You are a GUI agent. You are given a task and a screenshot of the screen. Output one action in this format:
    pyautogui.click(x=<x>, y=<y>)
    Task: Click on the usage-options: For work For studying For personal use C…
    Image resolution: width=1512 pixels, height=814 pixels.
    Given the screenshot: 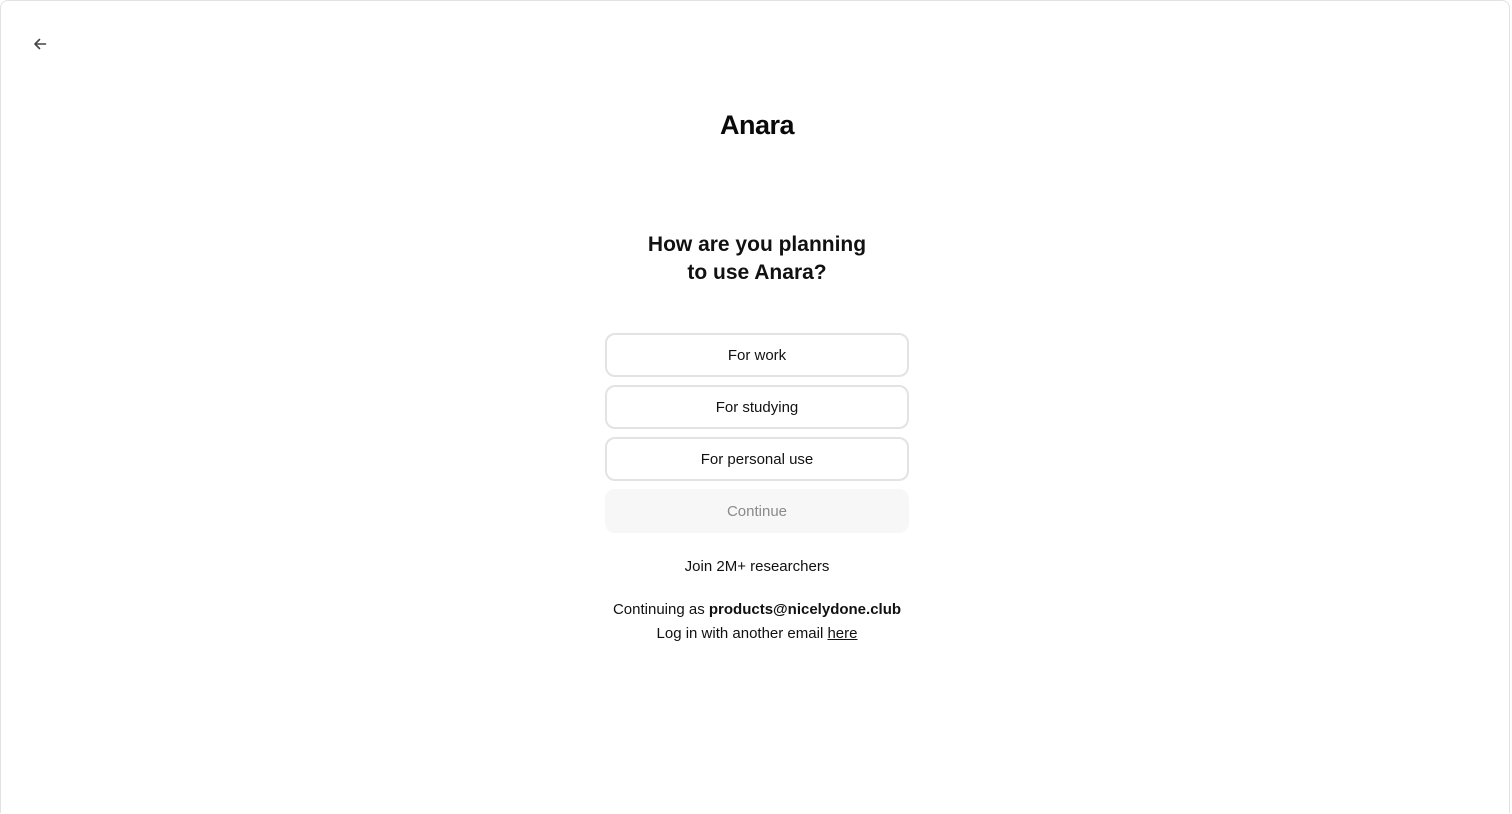 What is the action you would take?
    pyautogui.click(x=757, y=433)
    